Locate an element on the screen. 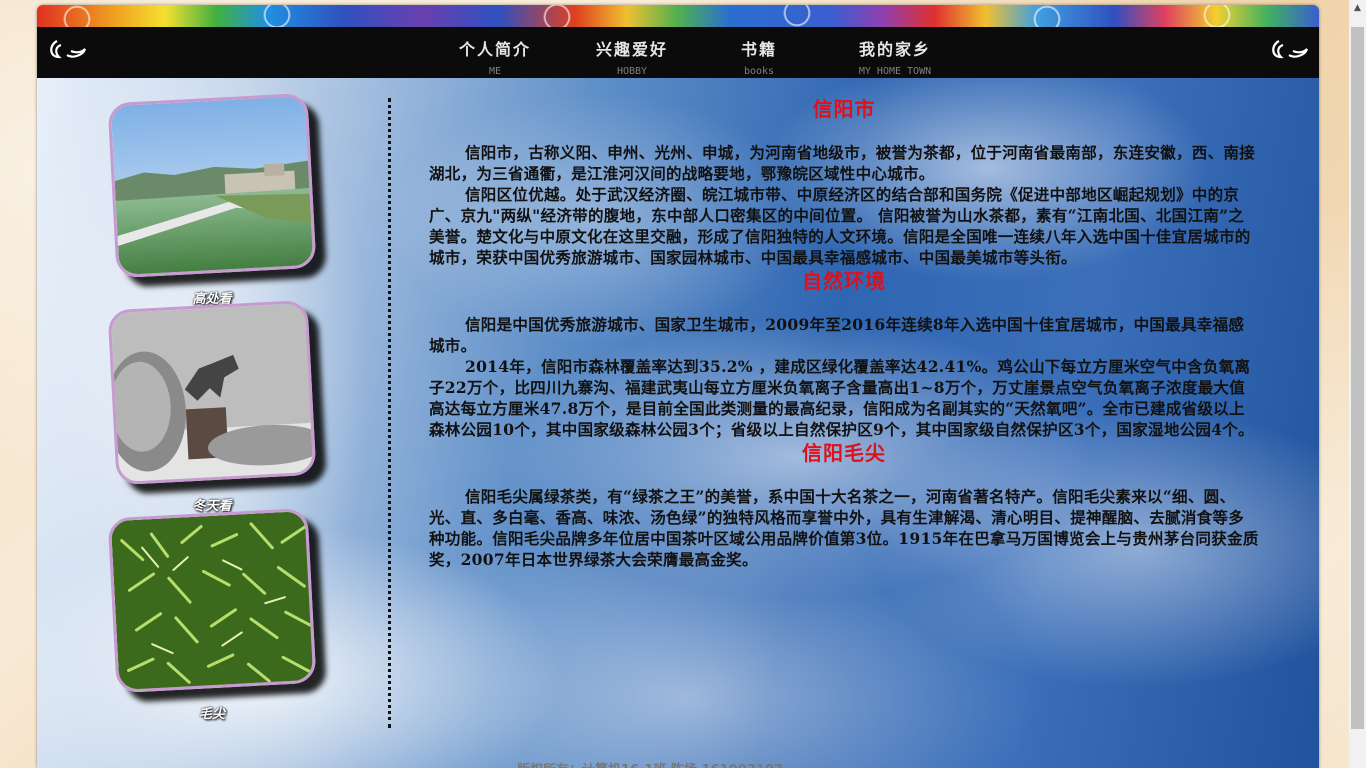 The height and width of the screenshot is (768, 1366). nav-item-me: 个人简介 ME is located at coordinates (495, 52).